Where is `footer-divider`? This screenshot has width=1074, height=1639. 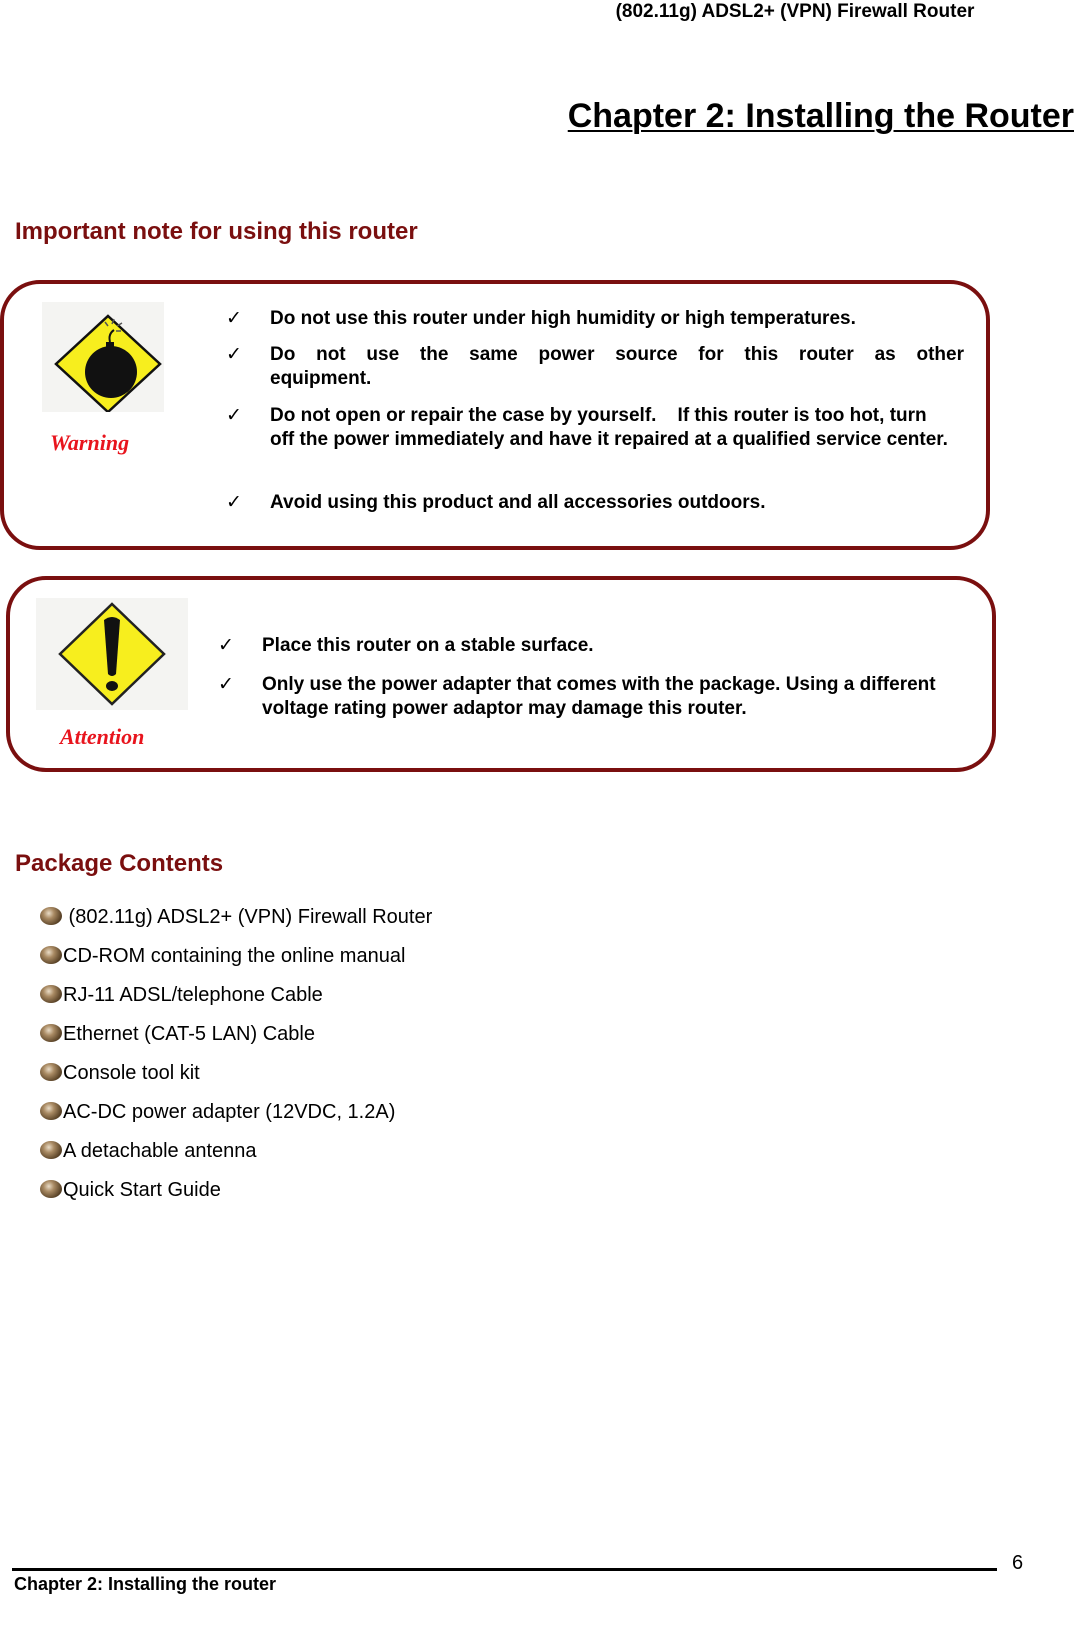
footer-divider is located at coordinates (504, 1569).